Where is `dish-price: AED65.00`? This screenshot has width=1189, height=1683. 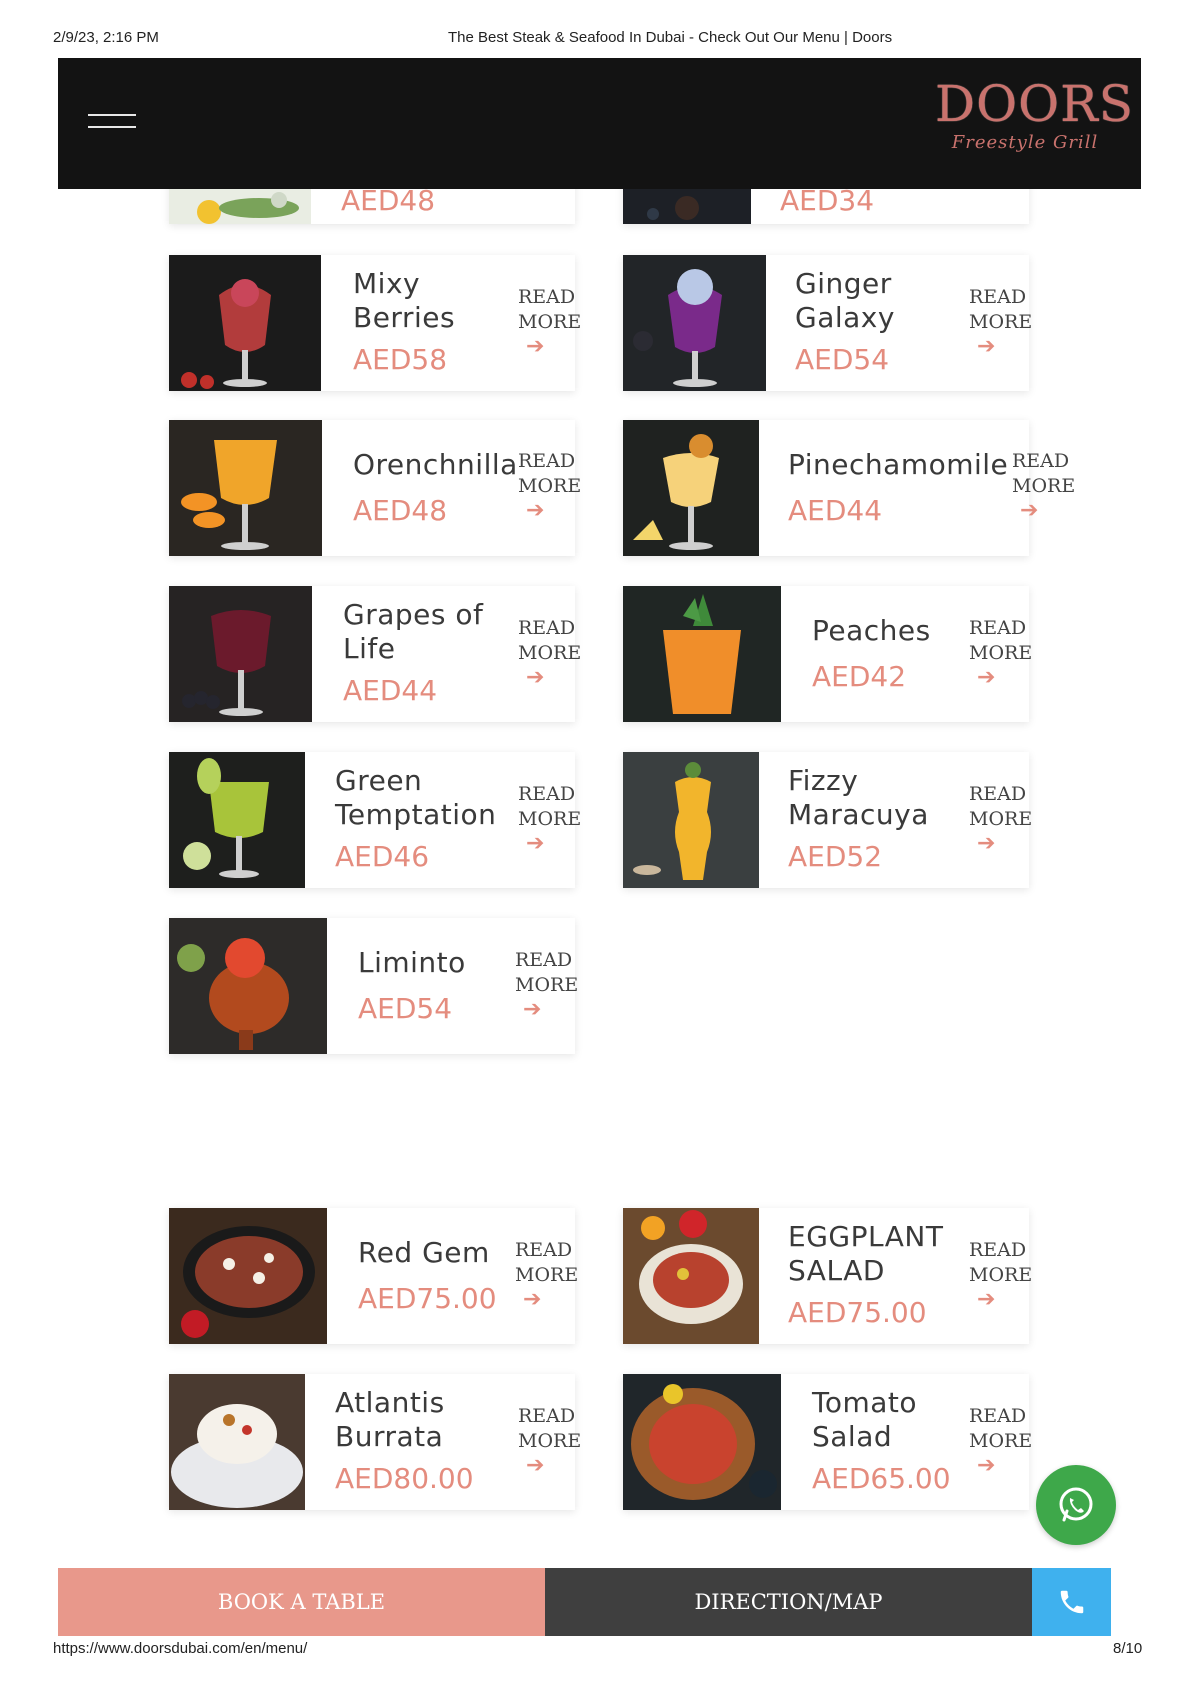
dish-price: AED65.00 is located at coordinates (881, 1478).